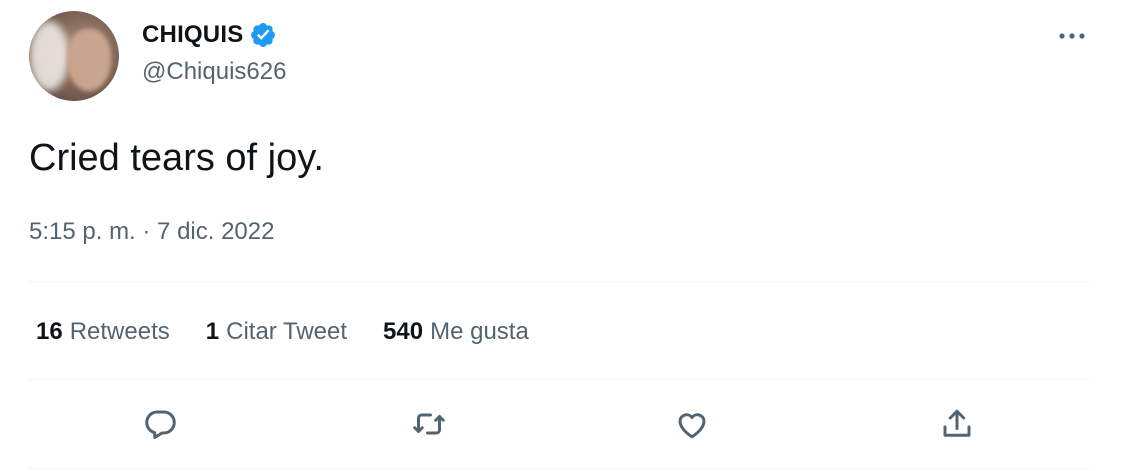 This screenshot has width=1126, height=471. I want to click on retweets-label: Retweets, so click(119, 331).